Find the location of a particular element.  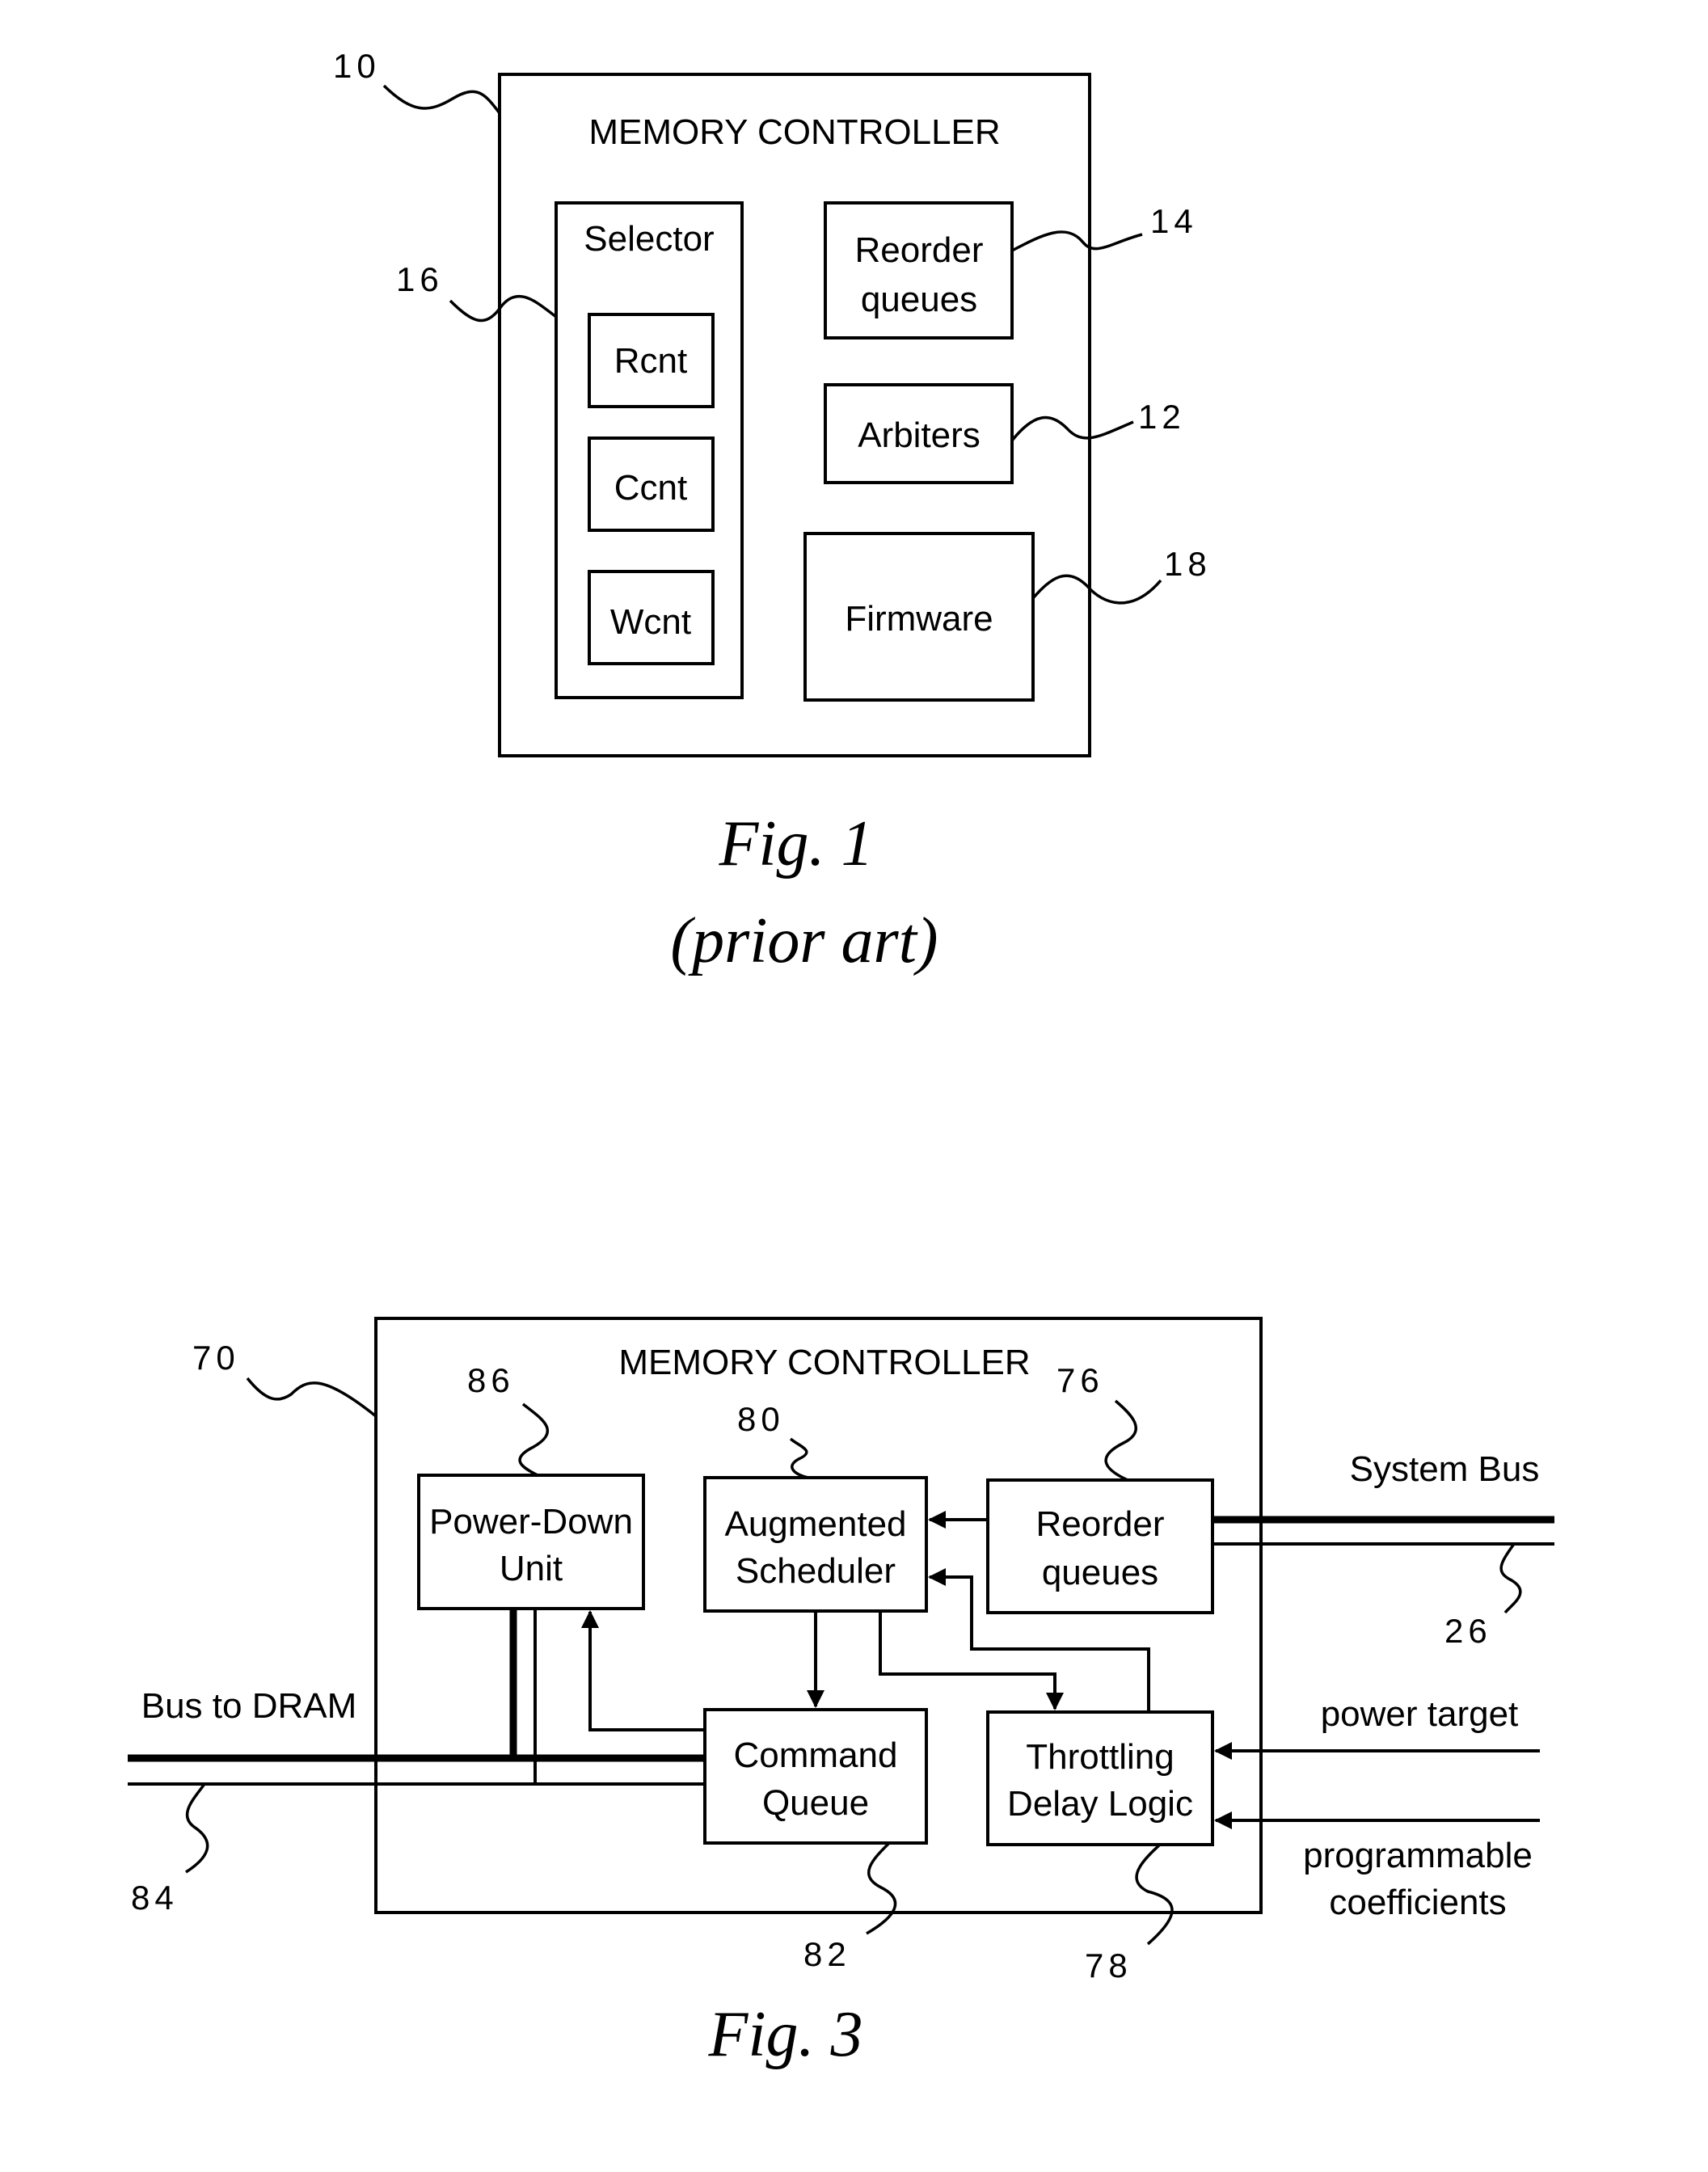

ref-86: 86 is located at coordinates (491, 1380).